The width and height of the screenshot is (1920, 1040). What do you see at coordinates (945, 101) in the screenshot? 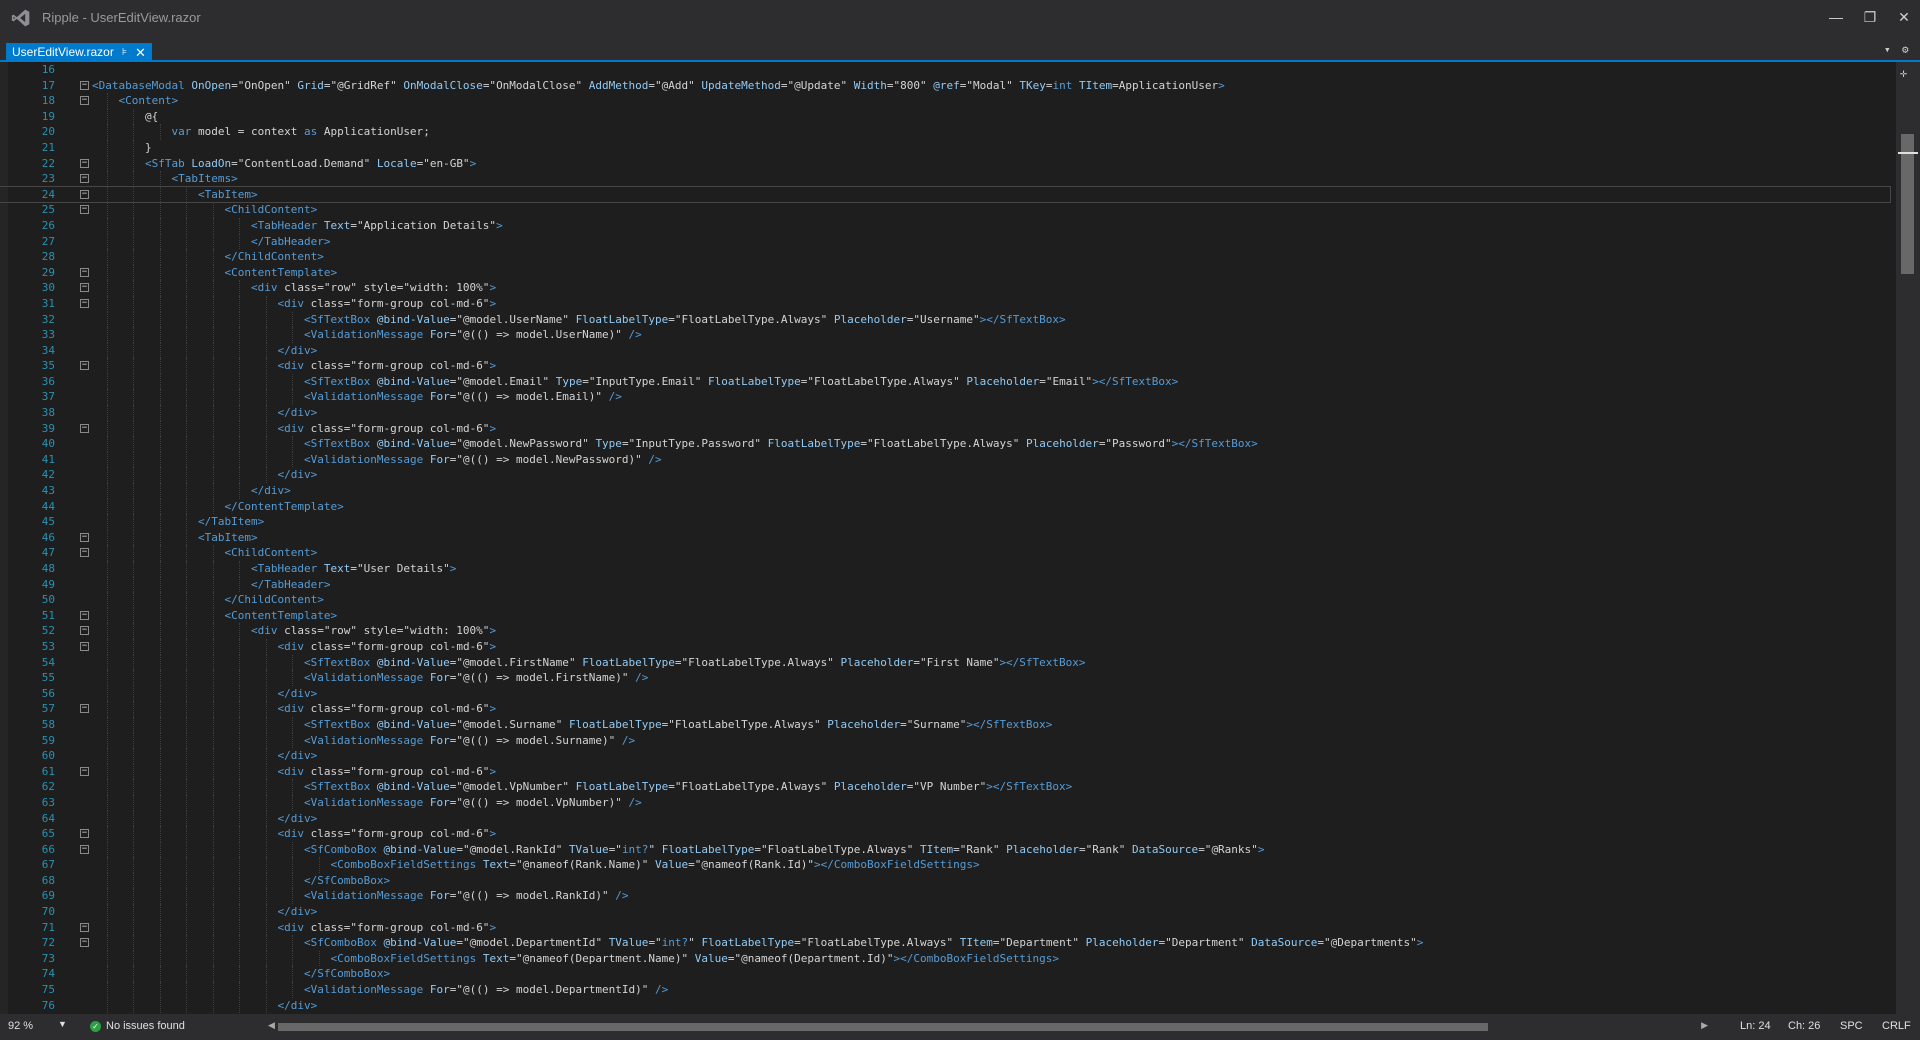
I see `code-line: 18 − <Content>` at bounding box center [945, 101].